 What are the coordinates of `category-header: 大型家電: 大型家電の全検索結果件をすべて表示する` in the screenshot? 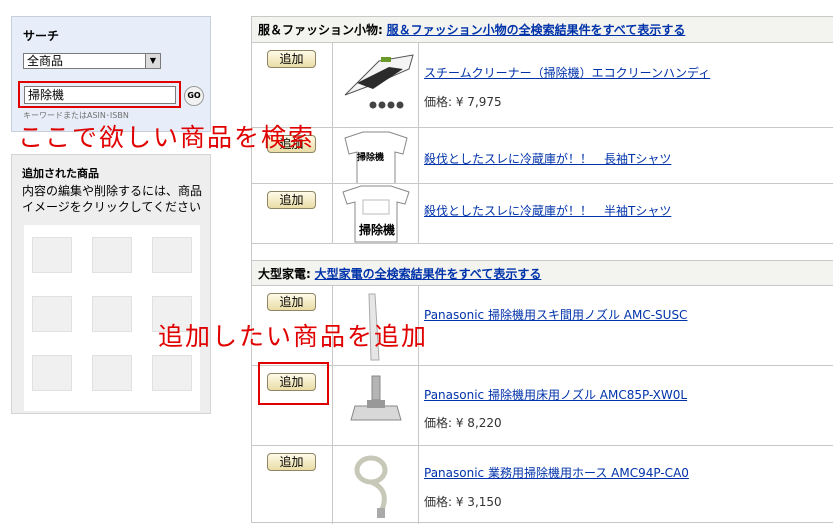 It's located at (542, 273).